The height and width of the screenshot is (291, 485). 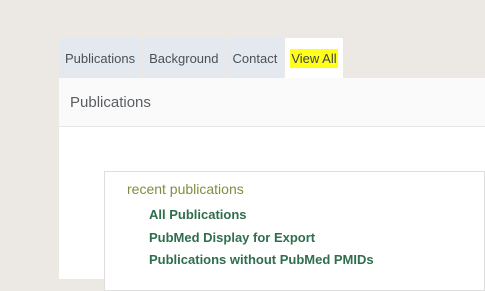 I want to click on all-publications-link: All Publications, so click(x=261, y=215).